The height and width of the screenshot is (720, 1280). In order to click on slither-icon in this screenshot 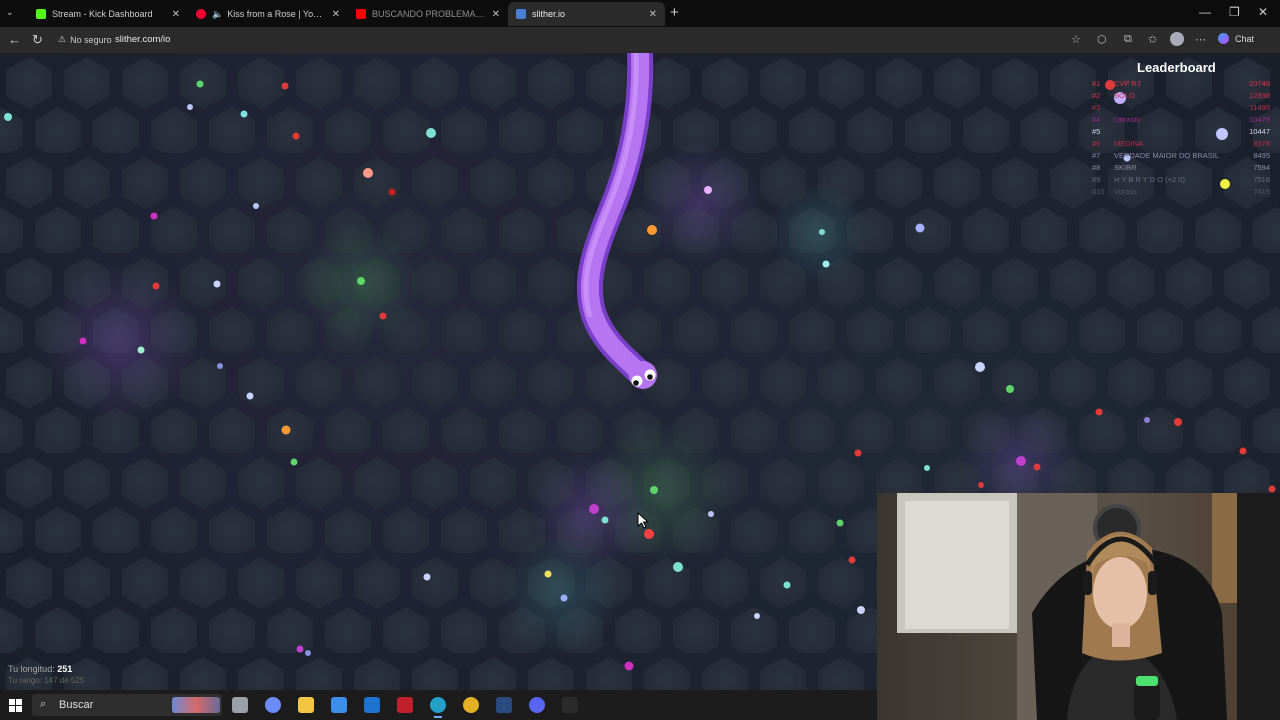, I will do `click(521, 14)`.